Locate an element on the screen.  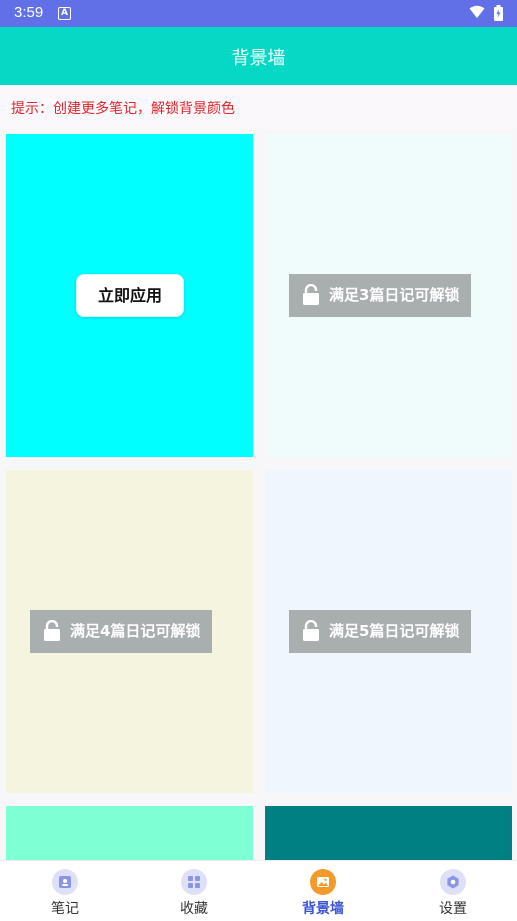
nav-item-favorites: 收藏 is located at coordinates (194, 893).